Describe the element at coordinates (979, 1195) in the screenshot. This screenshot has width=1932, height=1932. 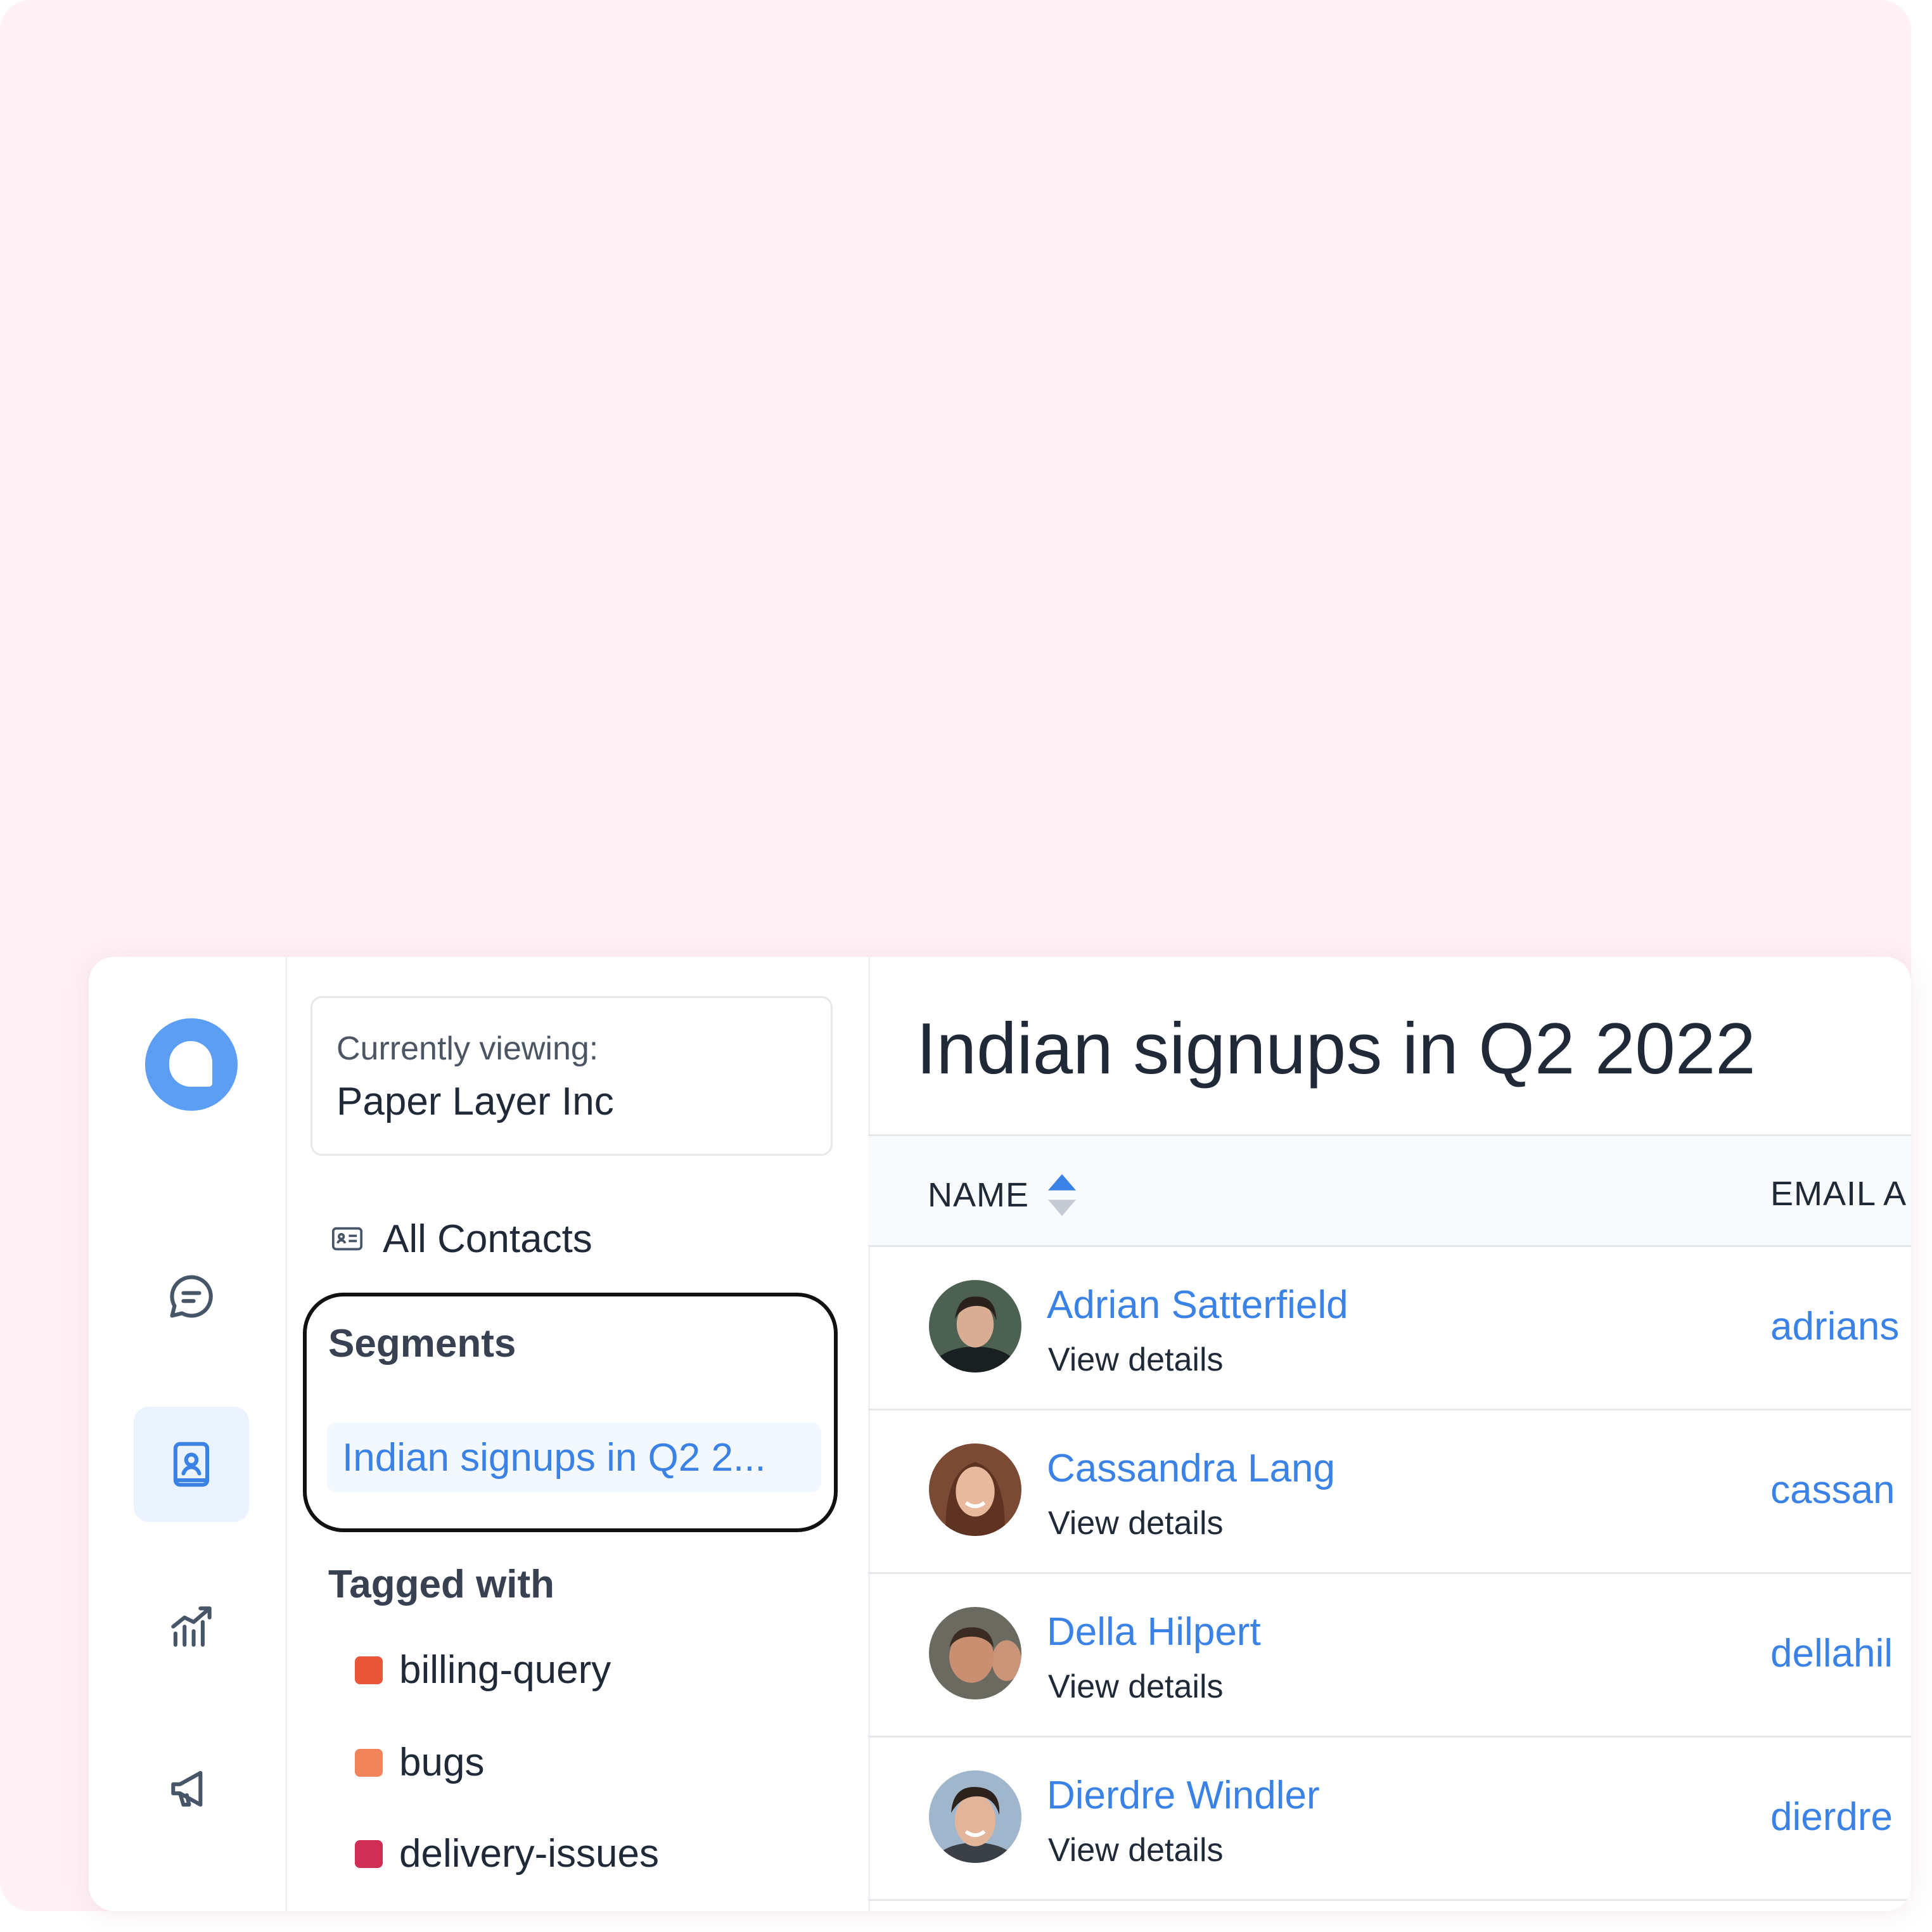
I see `name-column-label: NAME` at that location.